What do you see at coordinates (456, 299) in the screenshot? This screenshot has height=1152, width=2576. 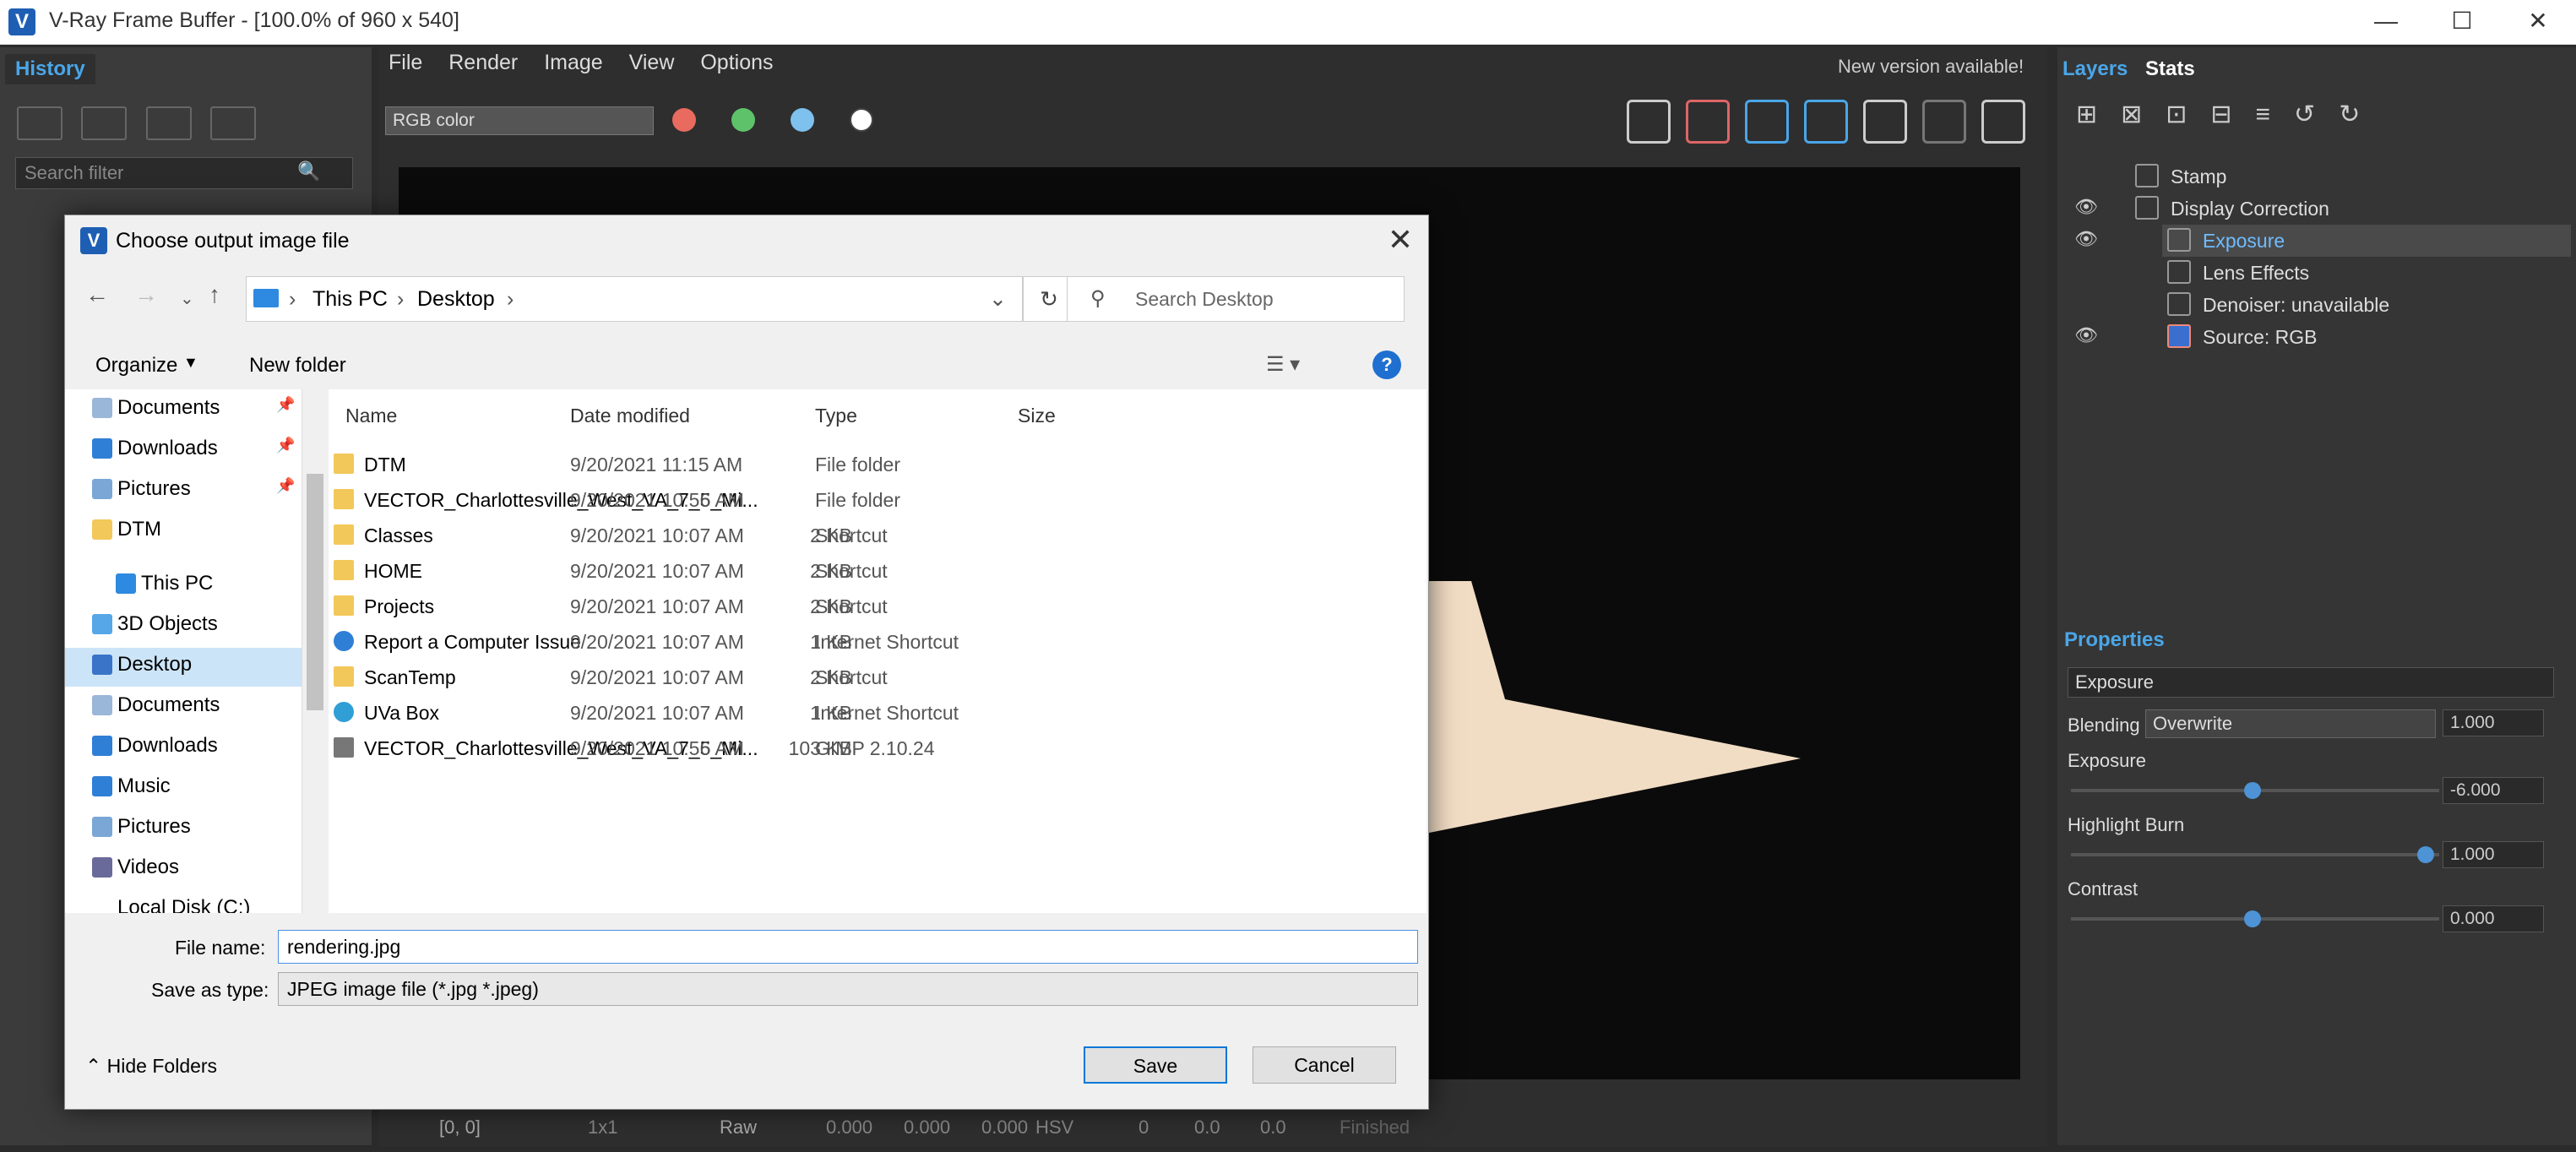 I see `breadcrumb-desktop: Desktop` at bounding box center [456, 299].